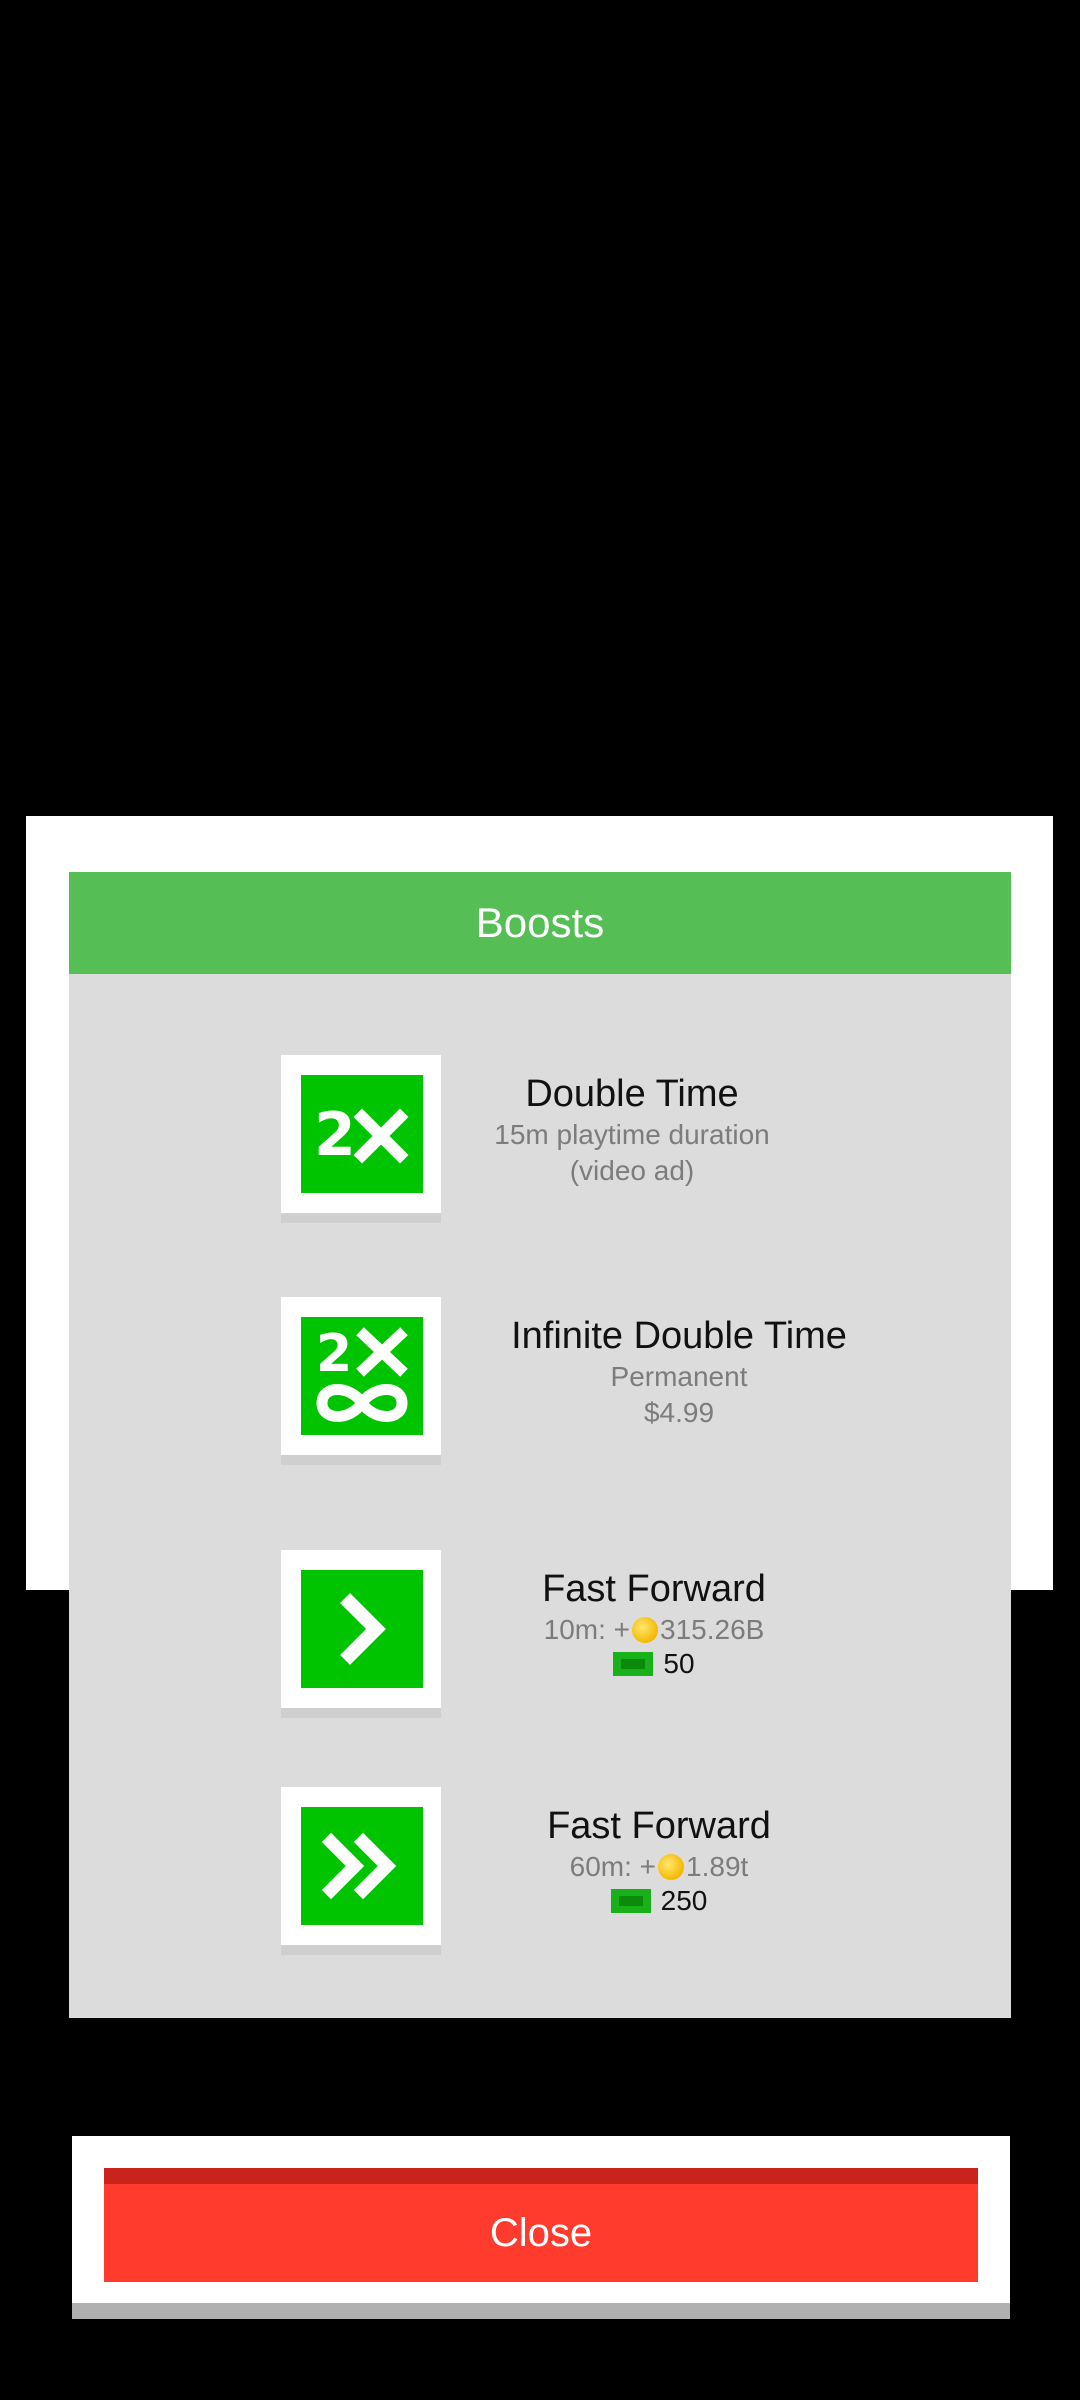 The height and width of the screenshot is (2400, 1080). I want to click on boost-info: Infinite Double Time Permanent $4.99, so click(679, 1372).